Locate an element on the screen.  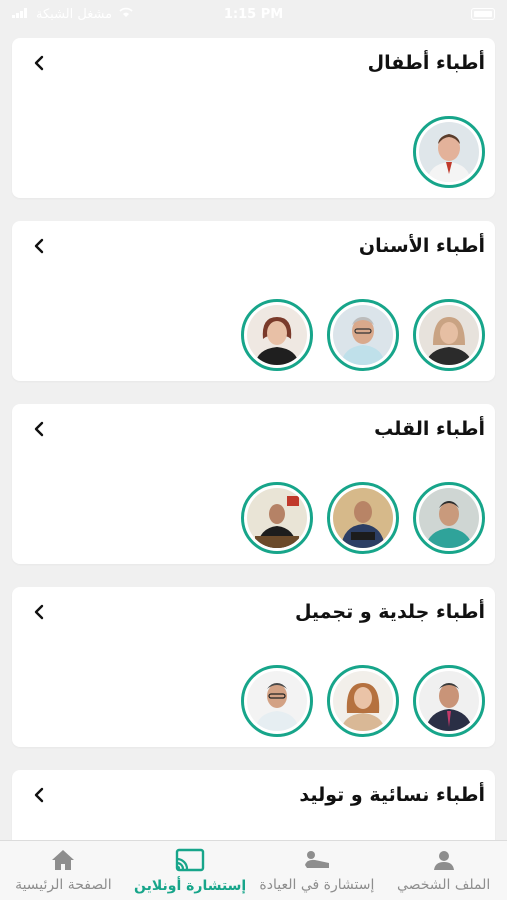
tab-clinic-consultation: إستشارة في العيادة is located at coordinates (317, 870).